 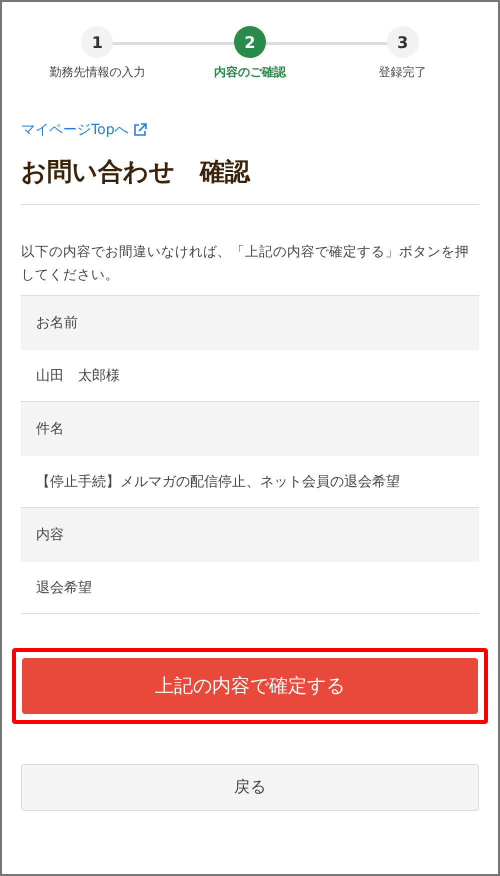 I want to click on external-link-icon, so click(x=139, y=130).